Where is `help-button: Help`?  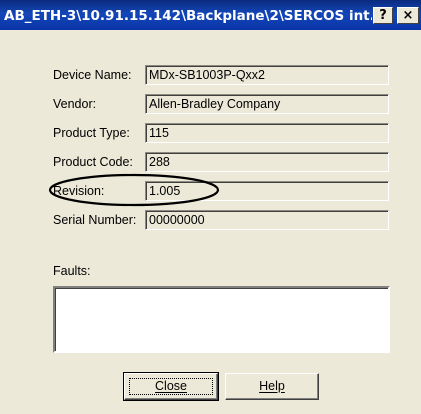
help-button: Help is located at coordinates (272, 386).